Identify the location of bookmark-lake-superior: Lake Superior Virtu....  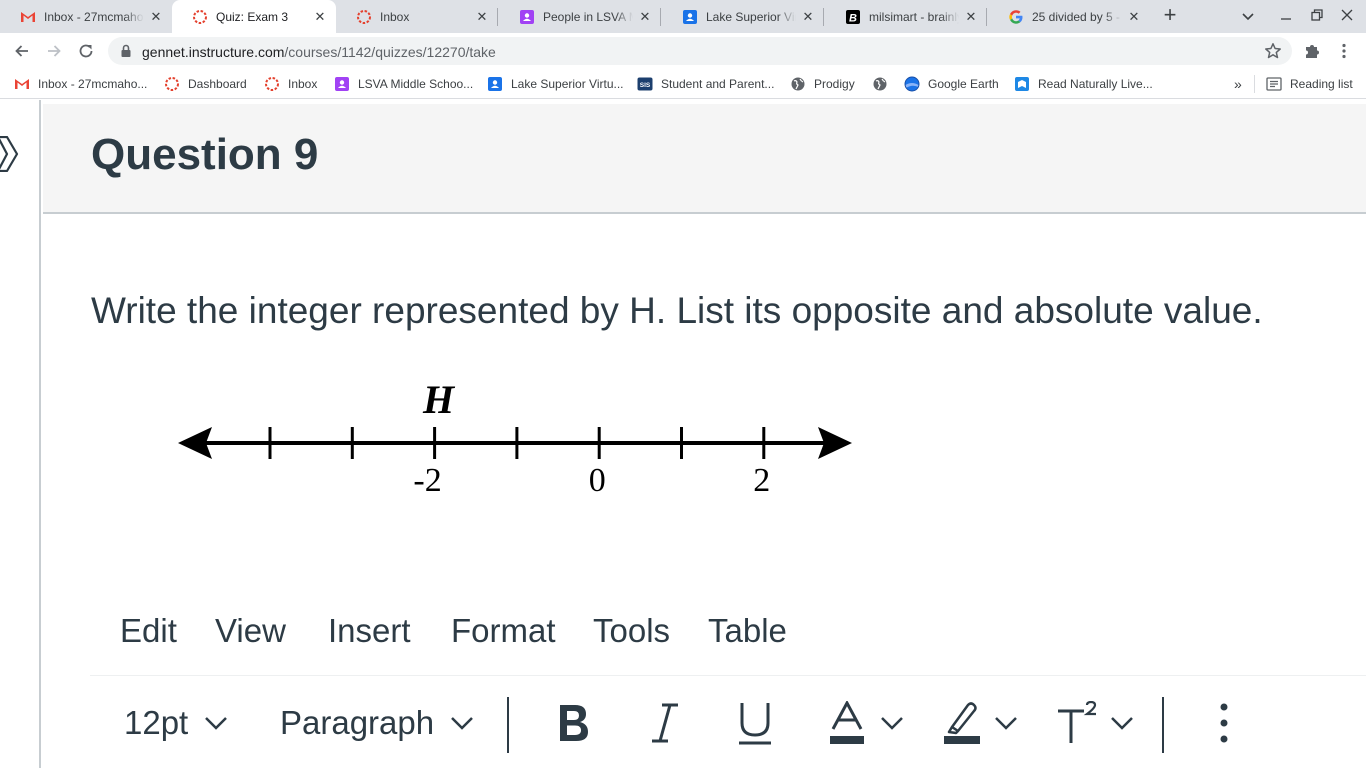
(555, 84).